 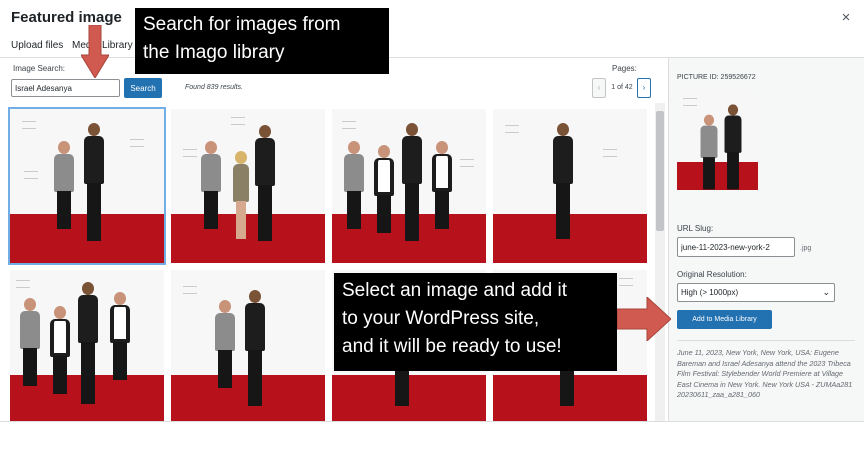 I want to click on resolution-select: High (> 1000px) ⌄, so click(x=756, y=292).